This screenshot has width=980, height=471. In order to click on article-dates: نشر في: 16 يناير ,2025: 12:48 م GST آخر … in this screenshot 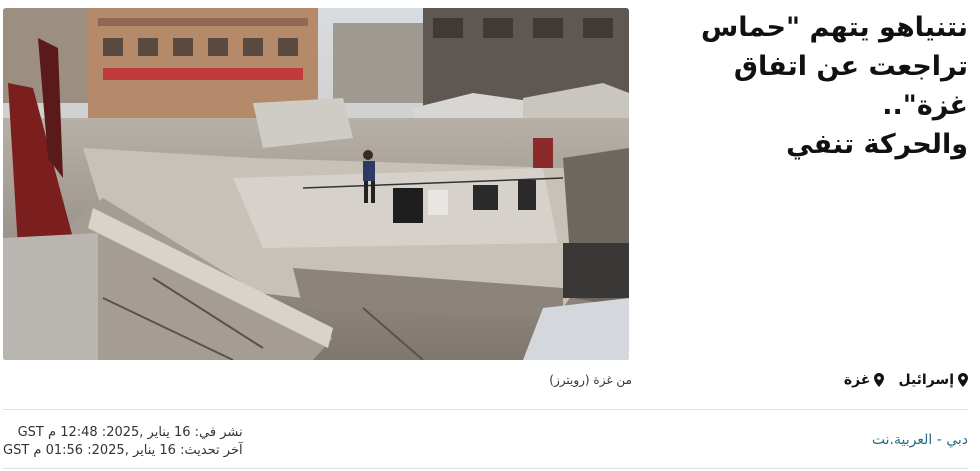, I will do `click(123, 442)`.